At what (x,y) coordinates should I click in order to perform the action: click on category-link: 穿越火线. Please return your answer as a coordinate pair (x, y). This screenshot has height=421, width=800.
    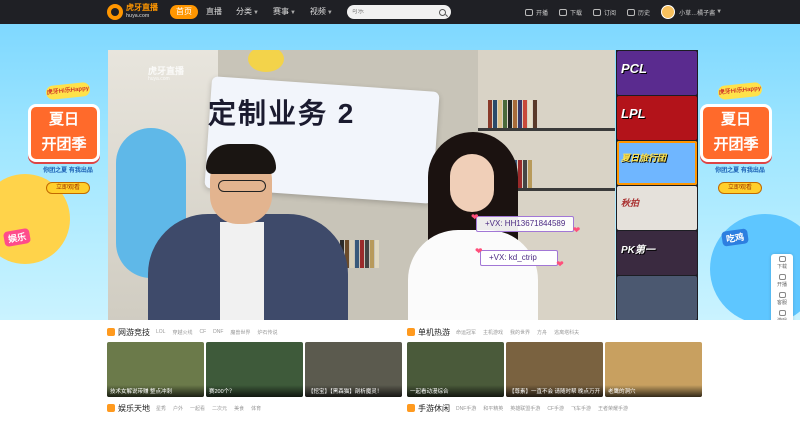
    Looking at the image, I should click on (182, 332).